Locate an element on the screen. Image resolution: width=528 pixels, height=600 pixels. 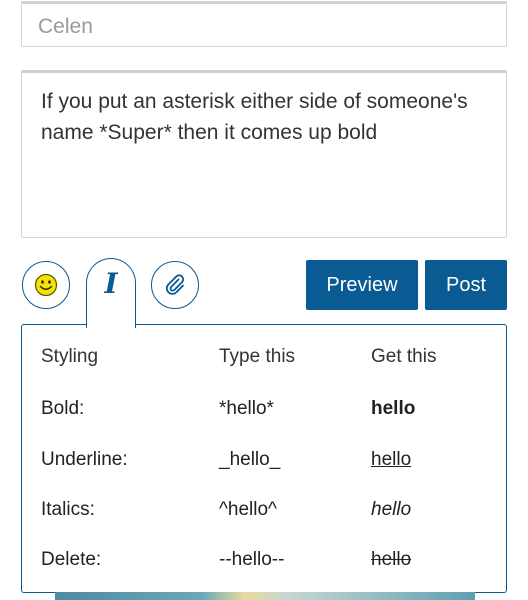
header-get-this: Get this is located at coordinates (404, 356).